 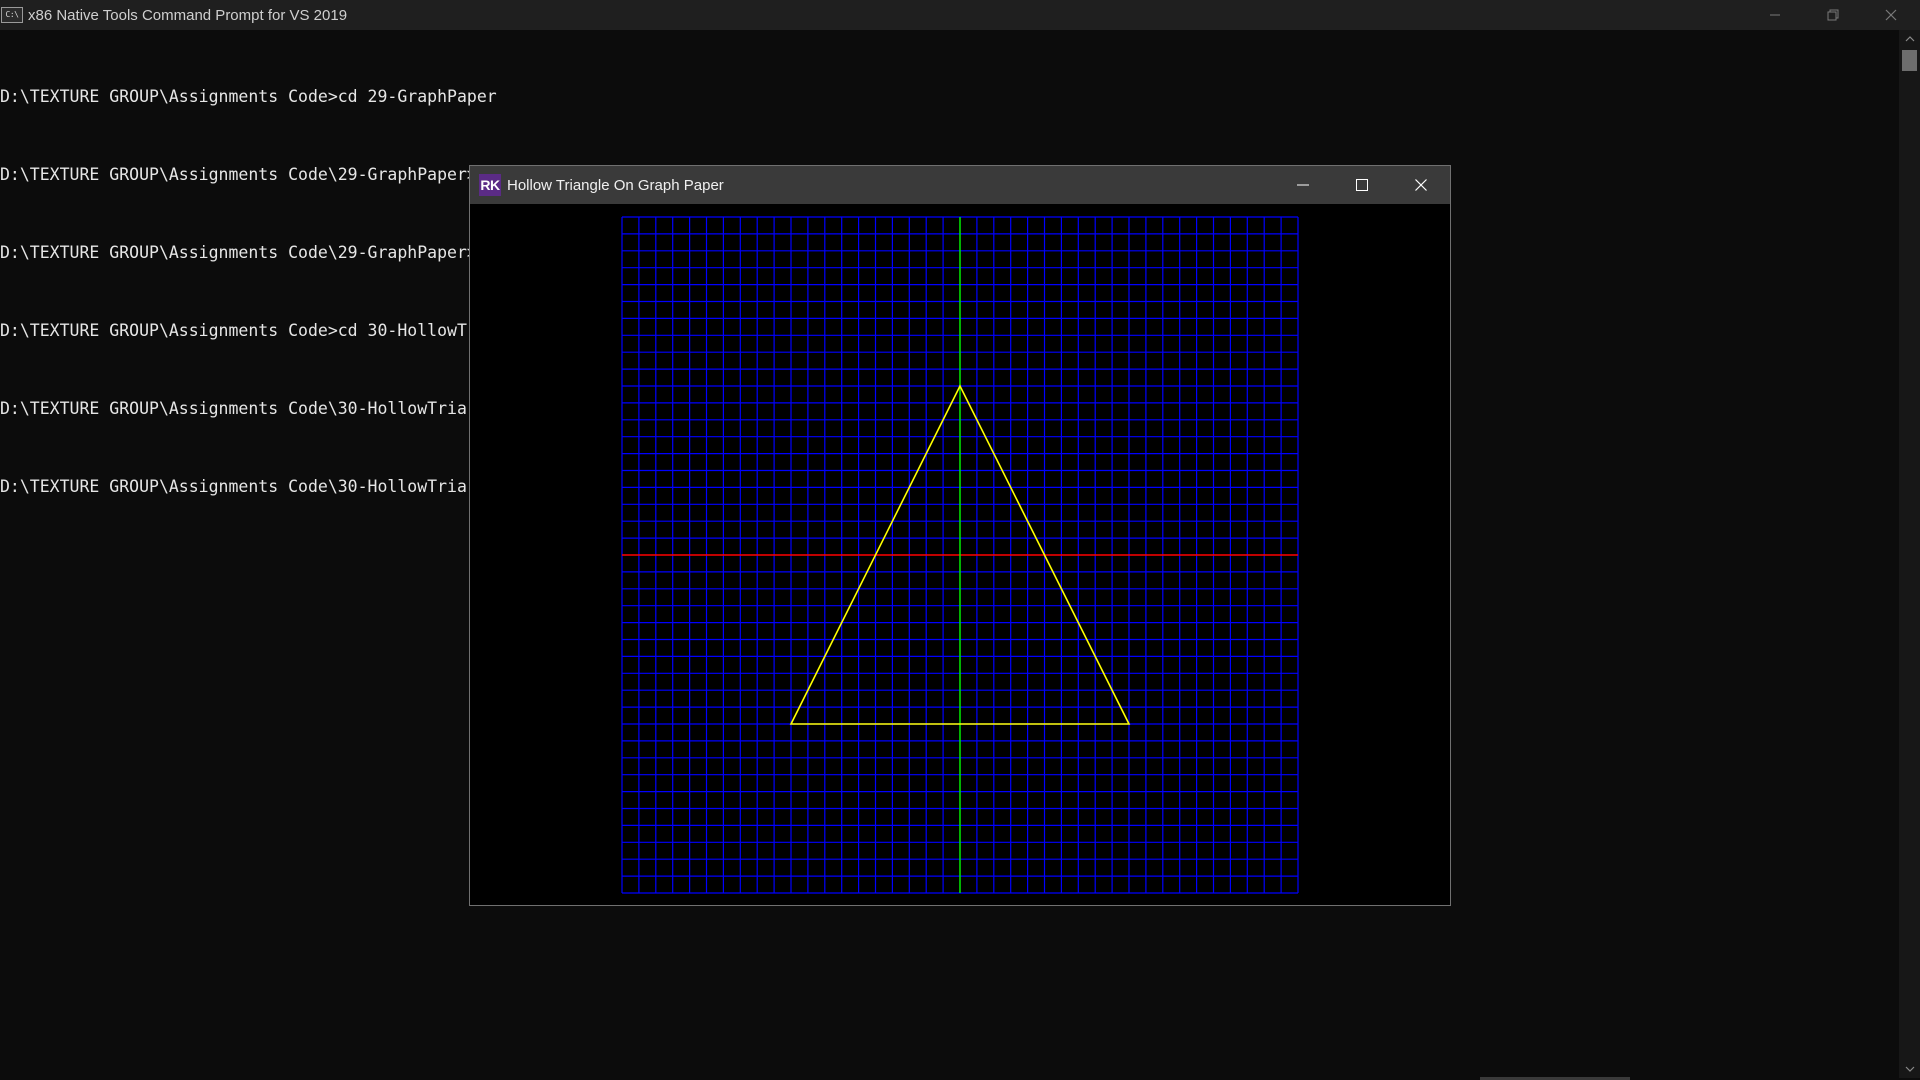 I want to click on console-close-button, so click(x=1891, y=15).